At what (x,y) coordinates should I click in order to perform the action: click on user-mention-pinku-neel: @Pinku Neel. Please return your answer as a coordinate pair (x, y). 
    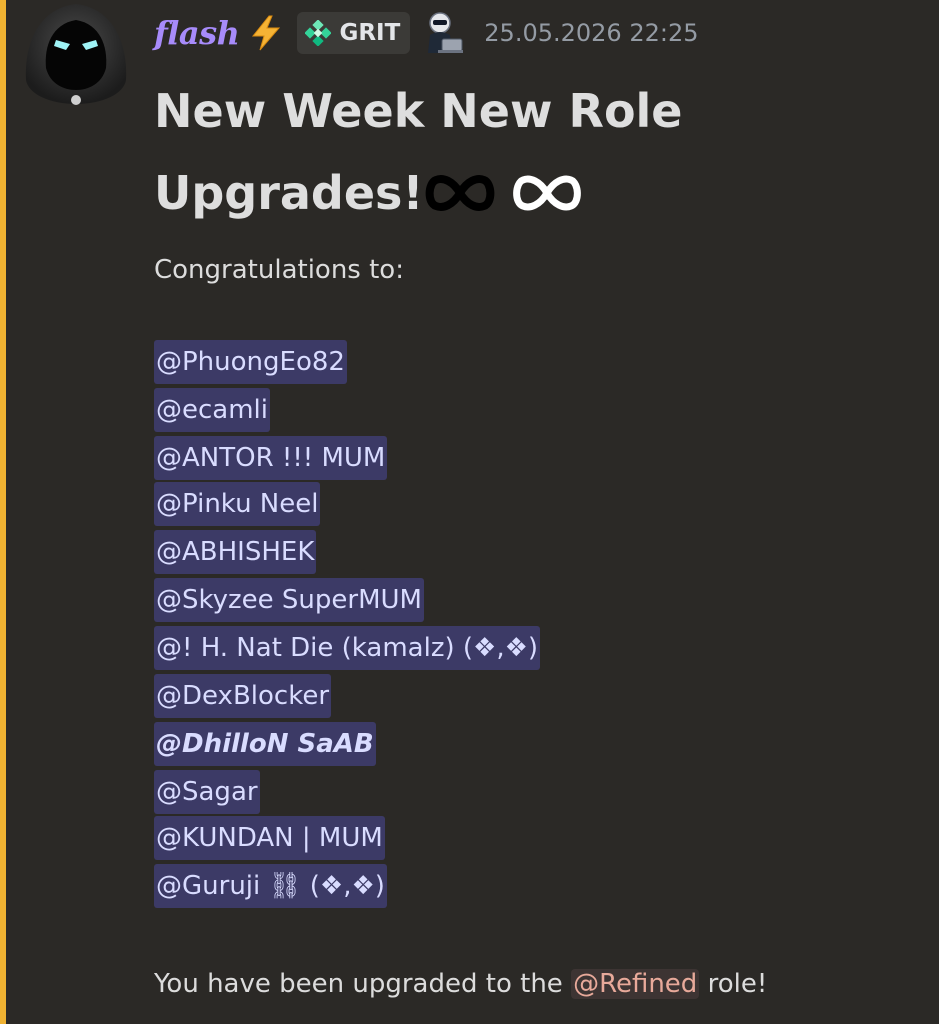
    Looking at the image, I should click on (237, 504).